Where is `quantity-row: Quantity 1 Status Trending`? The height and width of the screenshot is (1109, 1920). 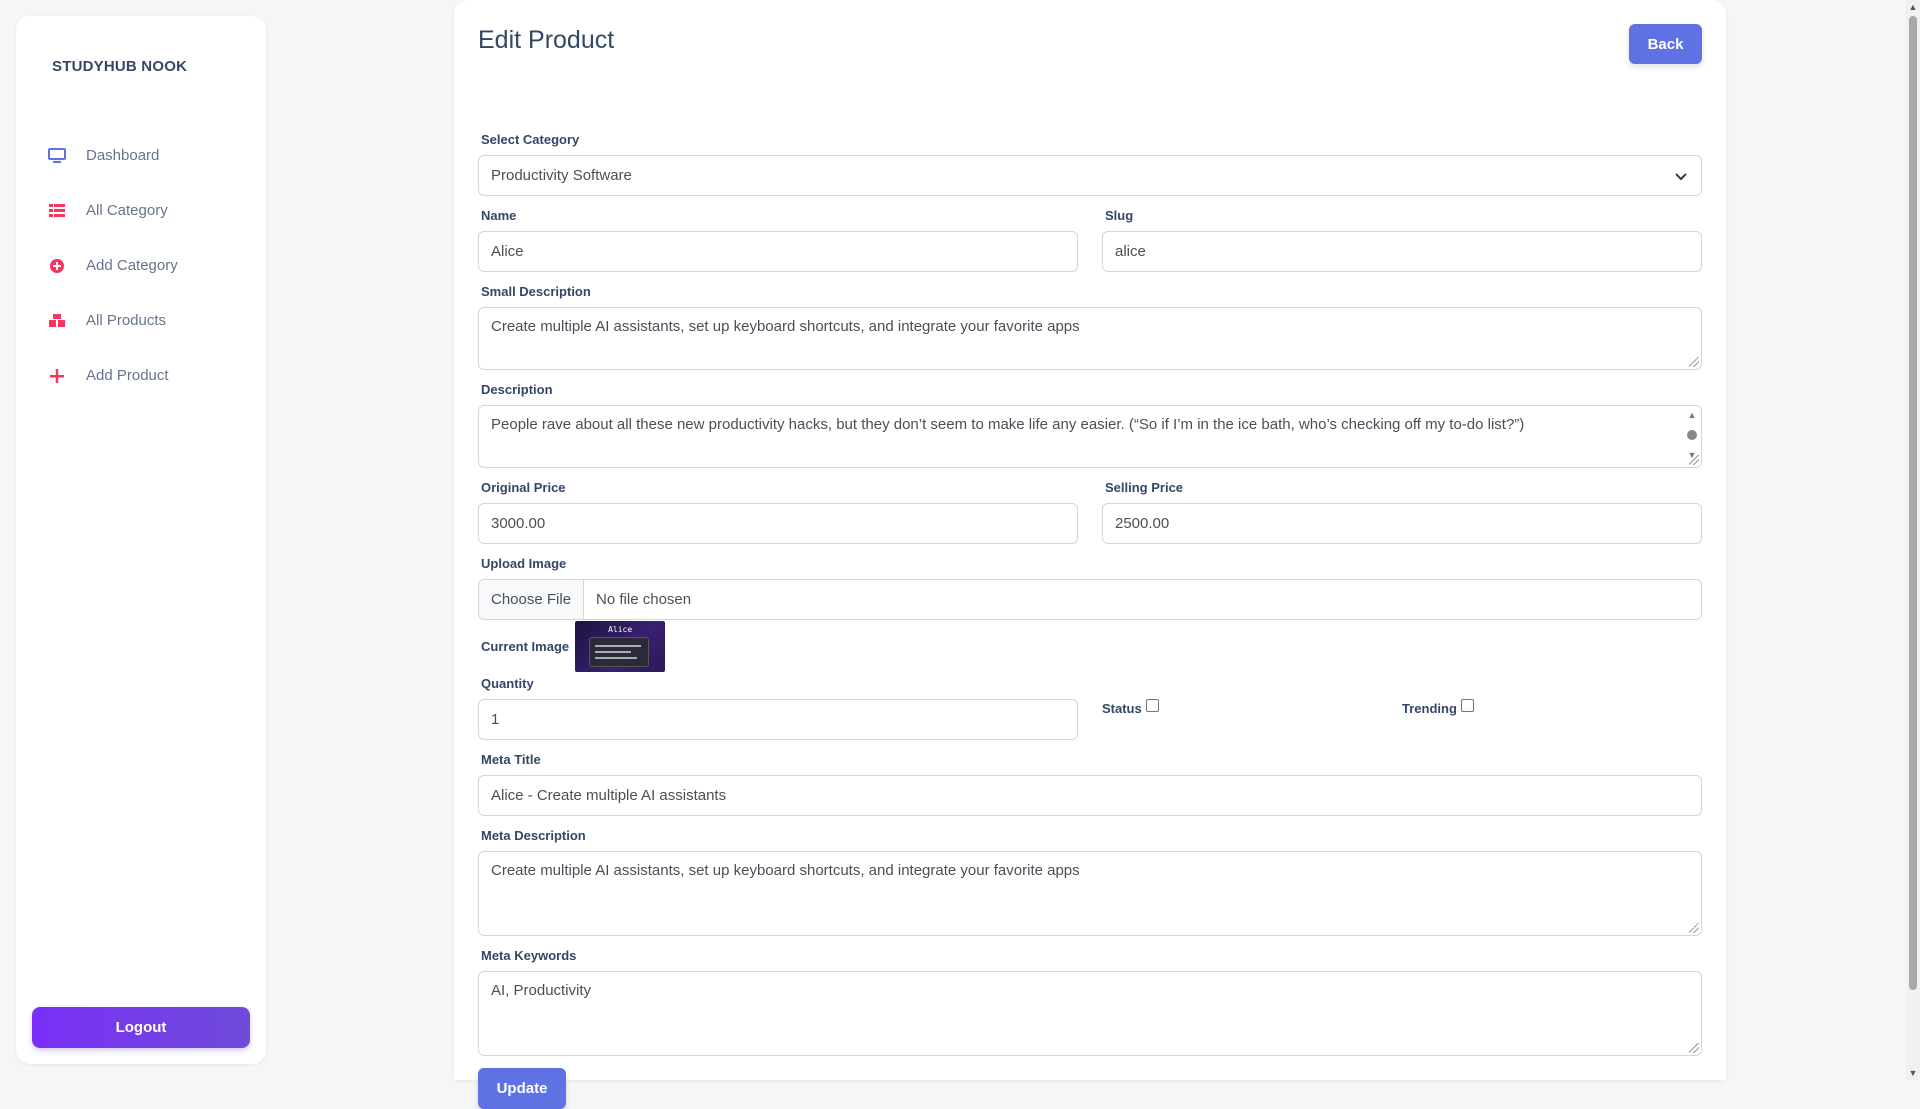 quantity-row: Quantity 1 Status Trending is located at coordinates (1090, 708).